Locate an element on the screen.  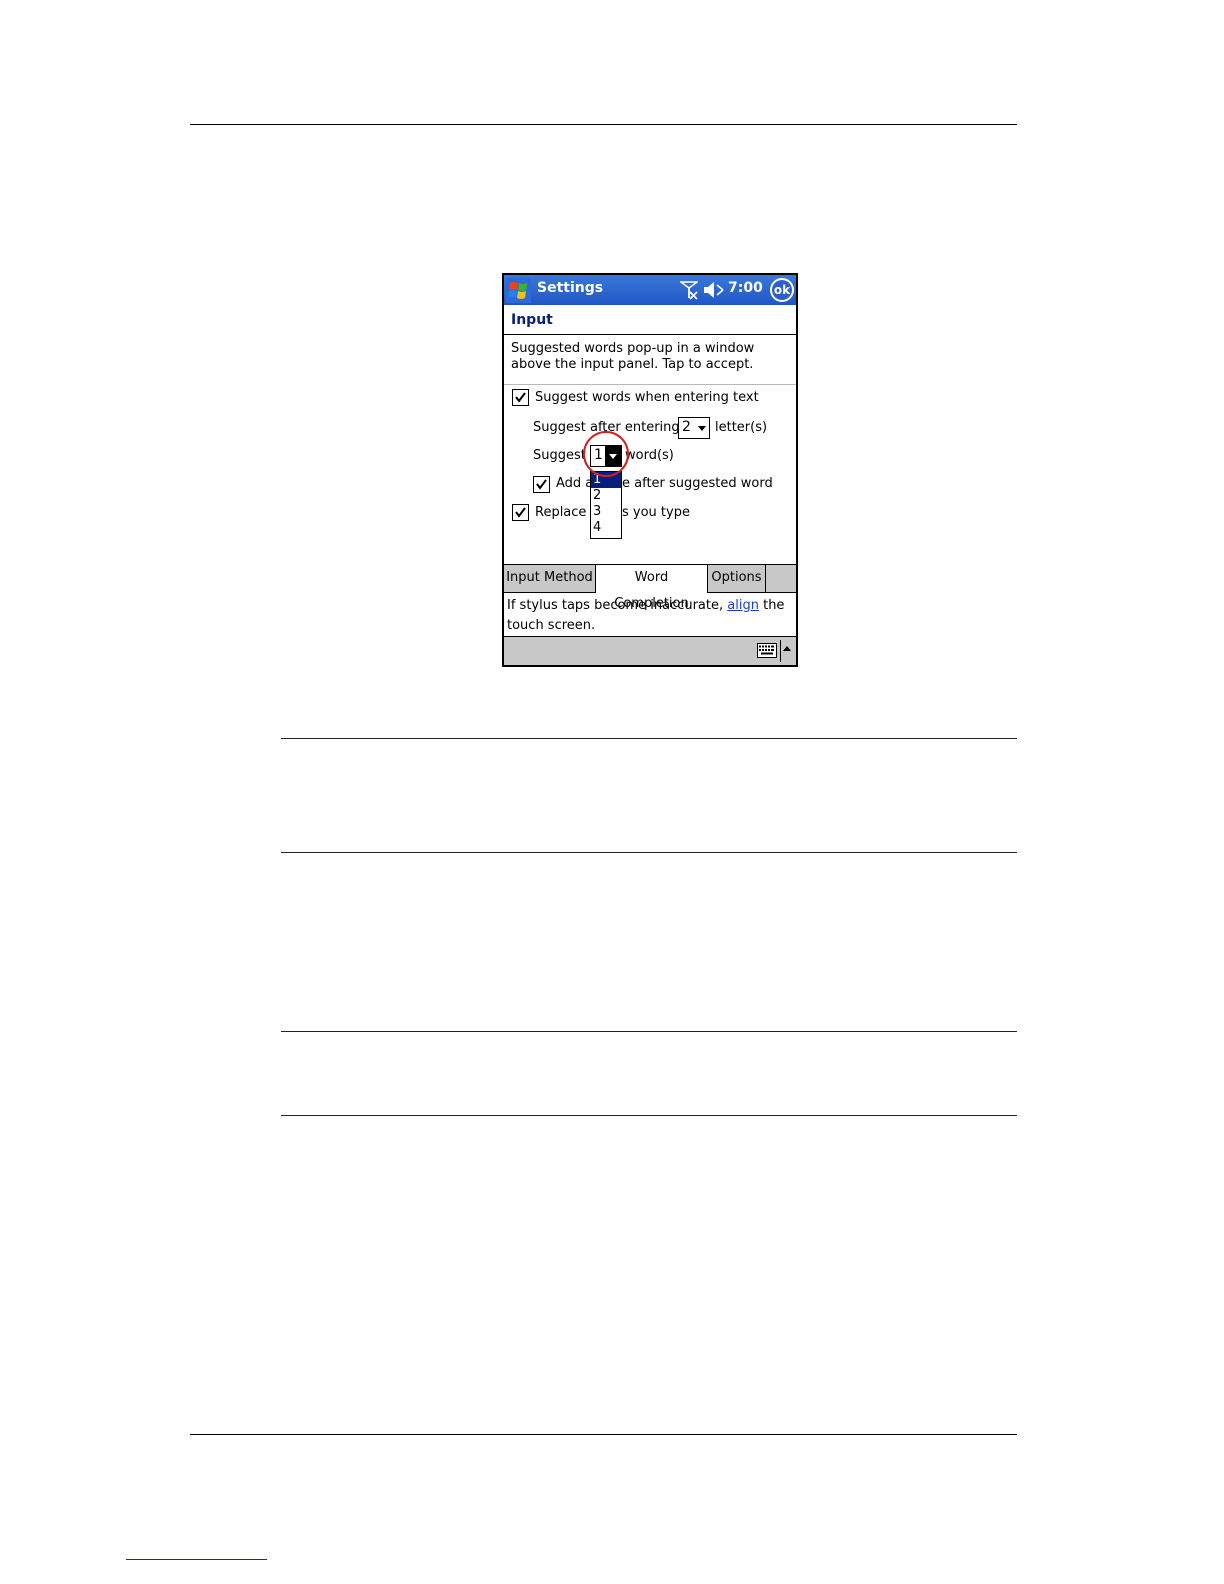
hint-text-before: If stylus taps become inaccurate, is located at coordinates (615, 605).